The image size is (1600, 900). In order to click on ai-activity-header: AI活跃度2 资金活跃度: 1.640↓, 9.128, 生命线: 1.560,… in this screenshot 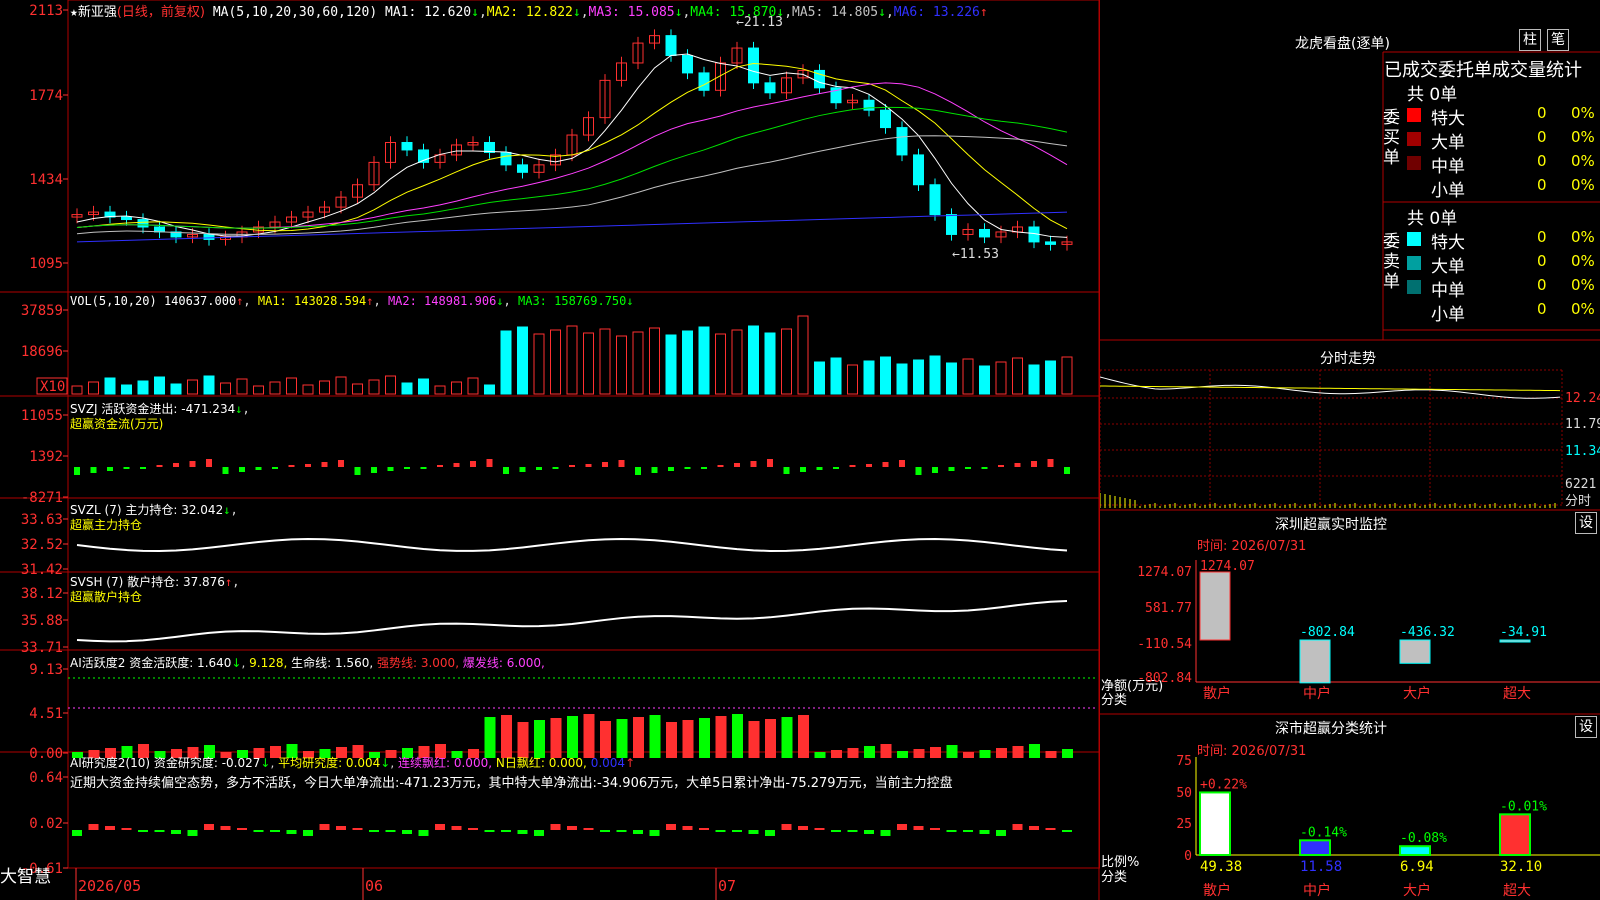, I will do `click(307, 663)`.